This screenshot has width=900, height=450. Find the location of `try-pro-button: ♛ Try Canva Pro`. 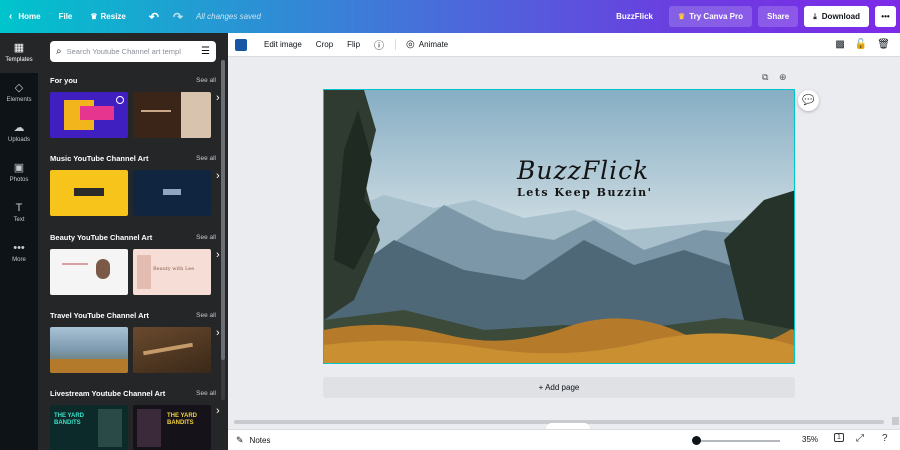

try-pro-button: ♛ Try Canva Pro is located at coordinates (710, 16).